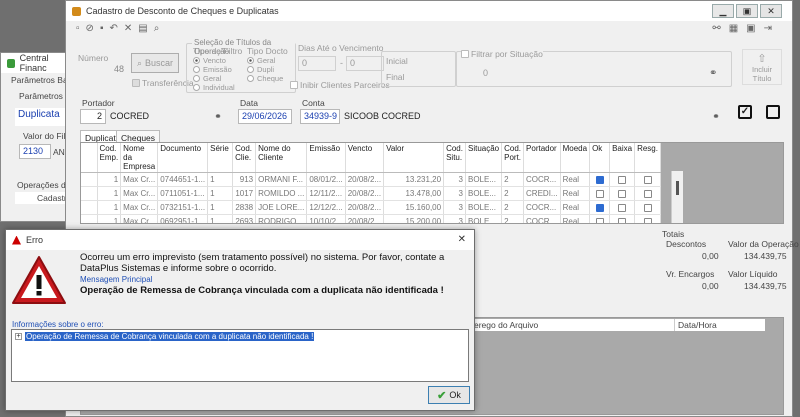 The image size is (800, 417). I want to click on conta-num-field: 34939-9, so click(320, 116).